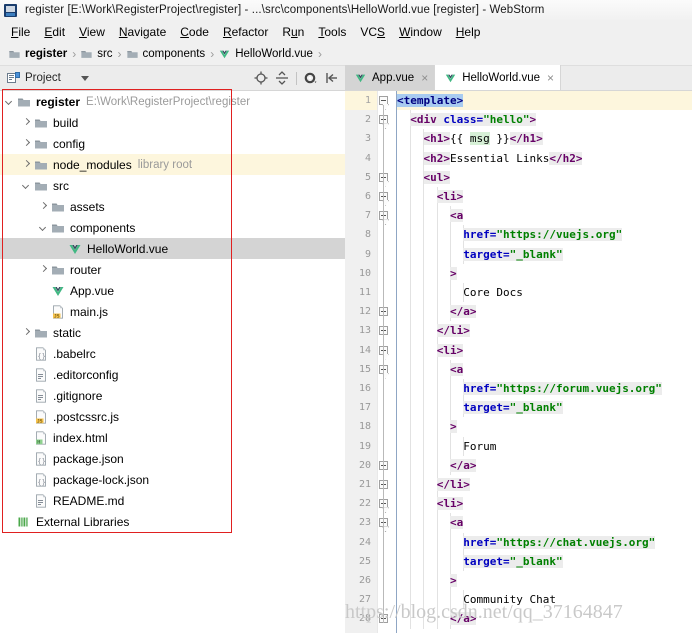  Describe the element at coordinates (172, 500) in the screenshot. I see `tree-item-readme-md: README.md` at that location.